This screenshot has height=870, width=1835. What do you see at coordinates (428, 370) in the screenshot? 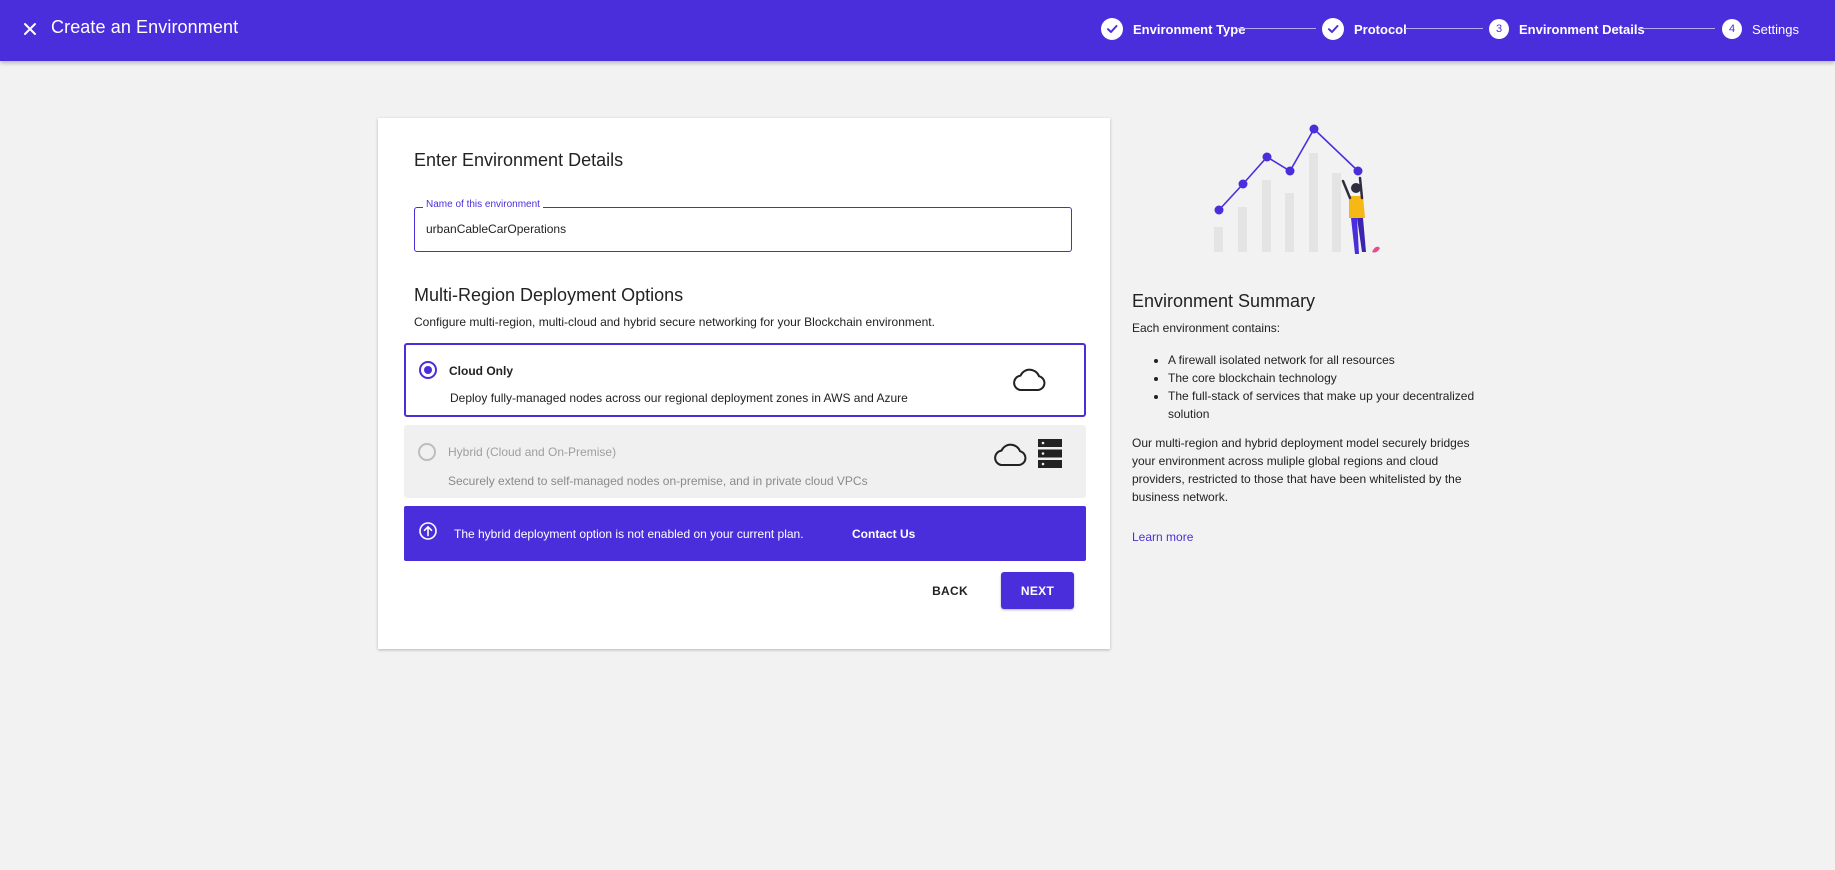
I see `radio-cloud-only` at bounding box center [428, 370].